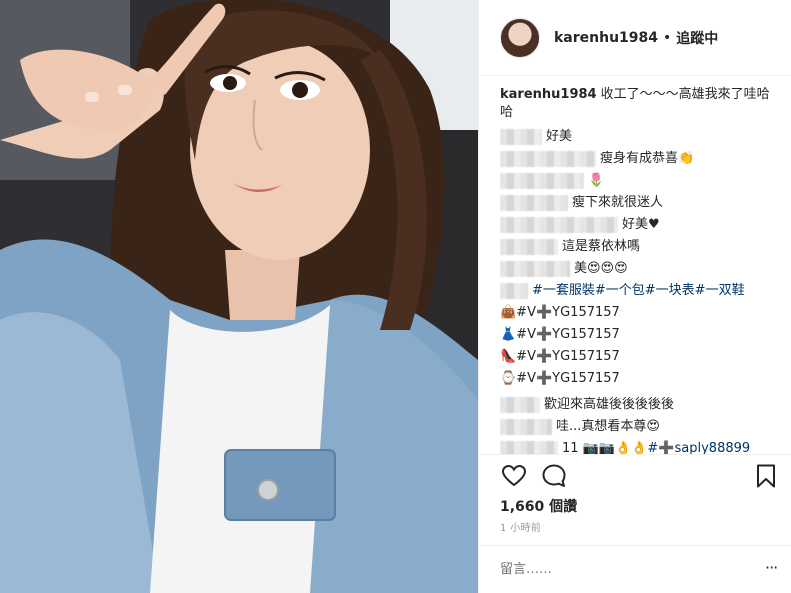 This screenshot has height=593, width=791. What do you see at coordinates (560, 378) in the screenshot?
I see `comment-text: ⌚#V➕YG157157` at bounding box center [560, 378].